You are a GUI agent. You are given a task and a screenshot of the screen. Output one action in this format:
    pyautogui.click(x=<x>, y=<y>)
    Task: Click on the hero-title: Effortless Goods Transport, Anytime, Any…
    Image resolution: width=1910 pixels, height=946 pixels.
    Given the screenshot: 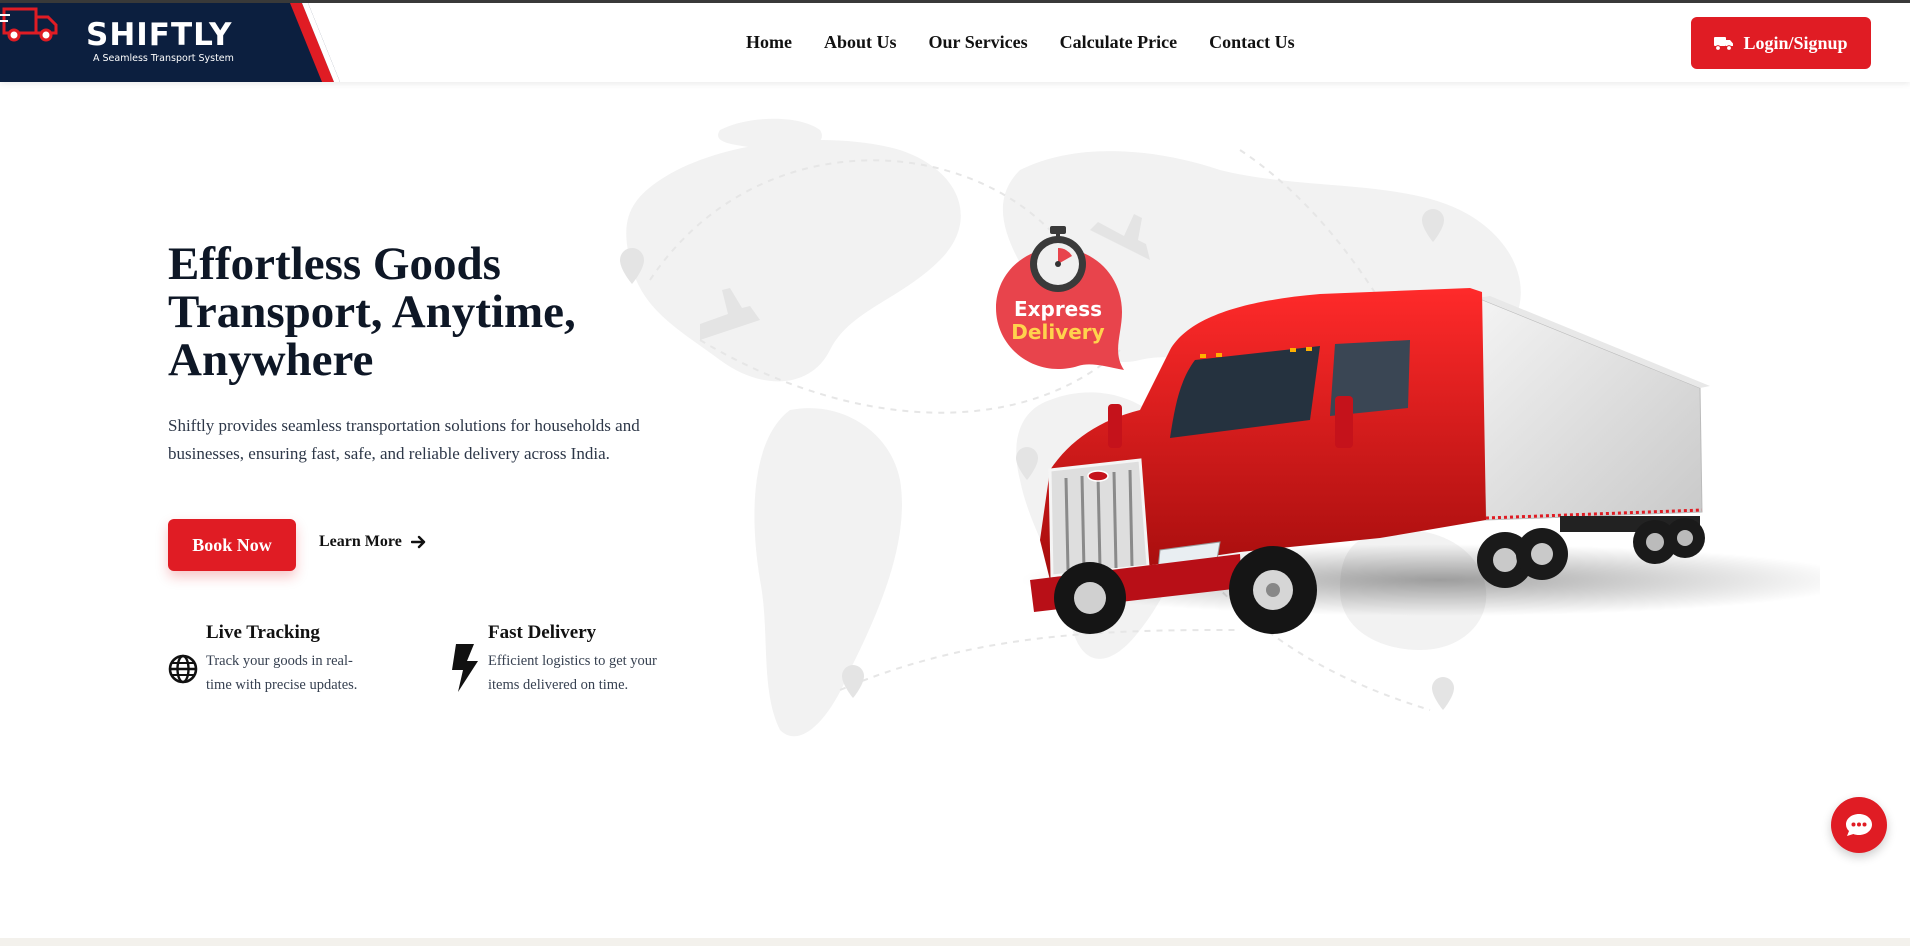 What is the action you would take?
    pyautogui.click(x=372, y=312)
    